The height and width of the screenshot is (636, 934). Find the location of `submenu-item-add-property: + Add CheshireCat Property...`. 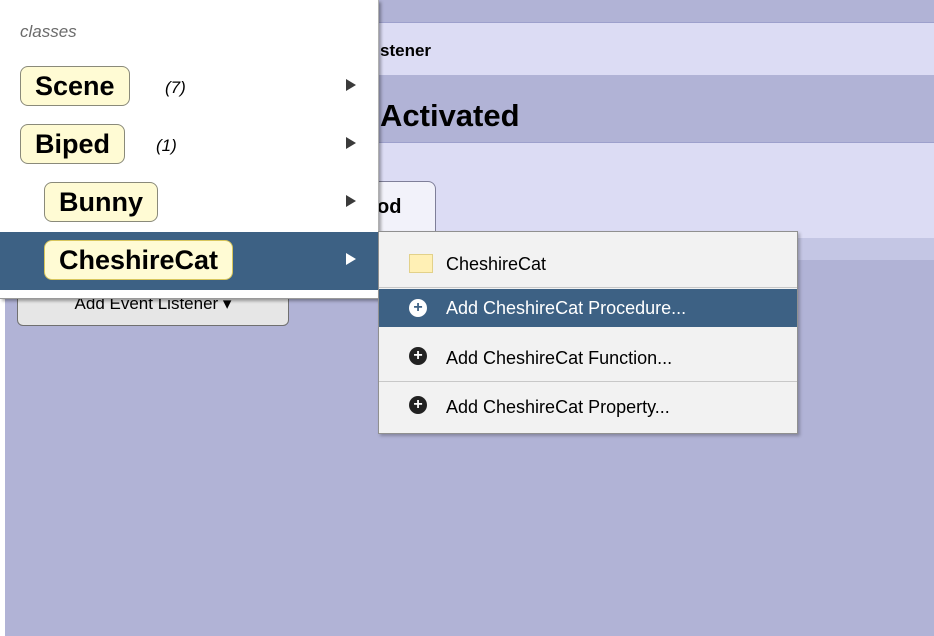

submenu-item-add-property: + Add CheshireCat Property... is located at coordinates (588, 407).